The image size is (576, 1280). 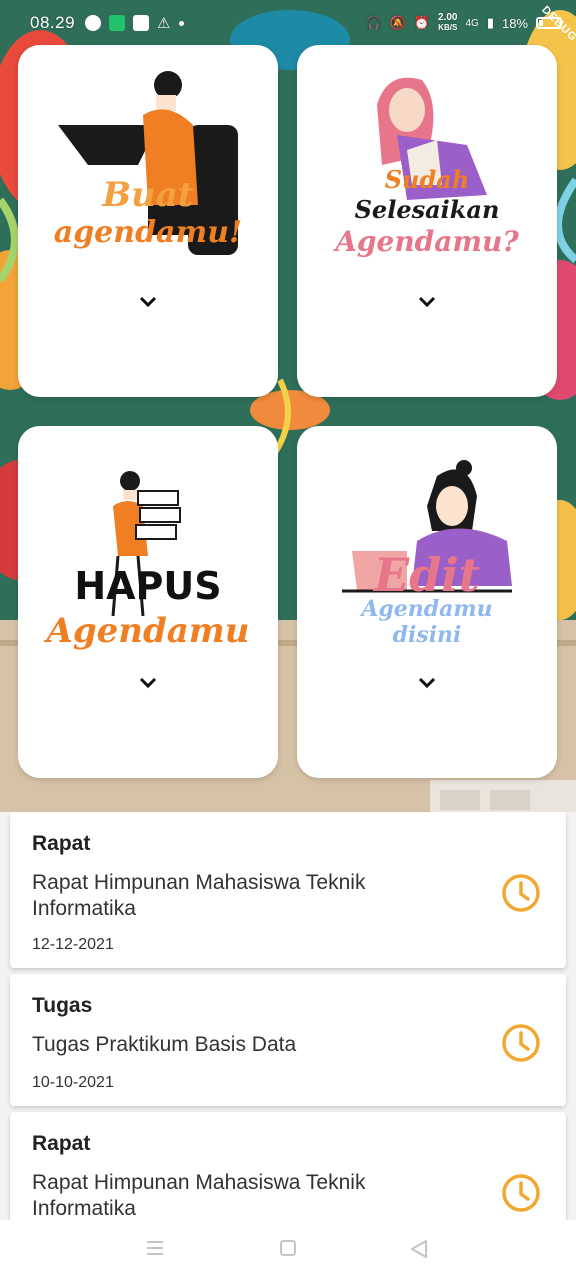 I want to click on more-notifications-dot-icon, so click(x=181, y=23).